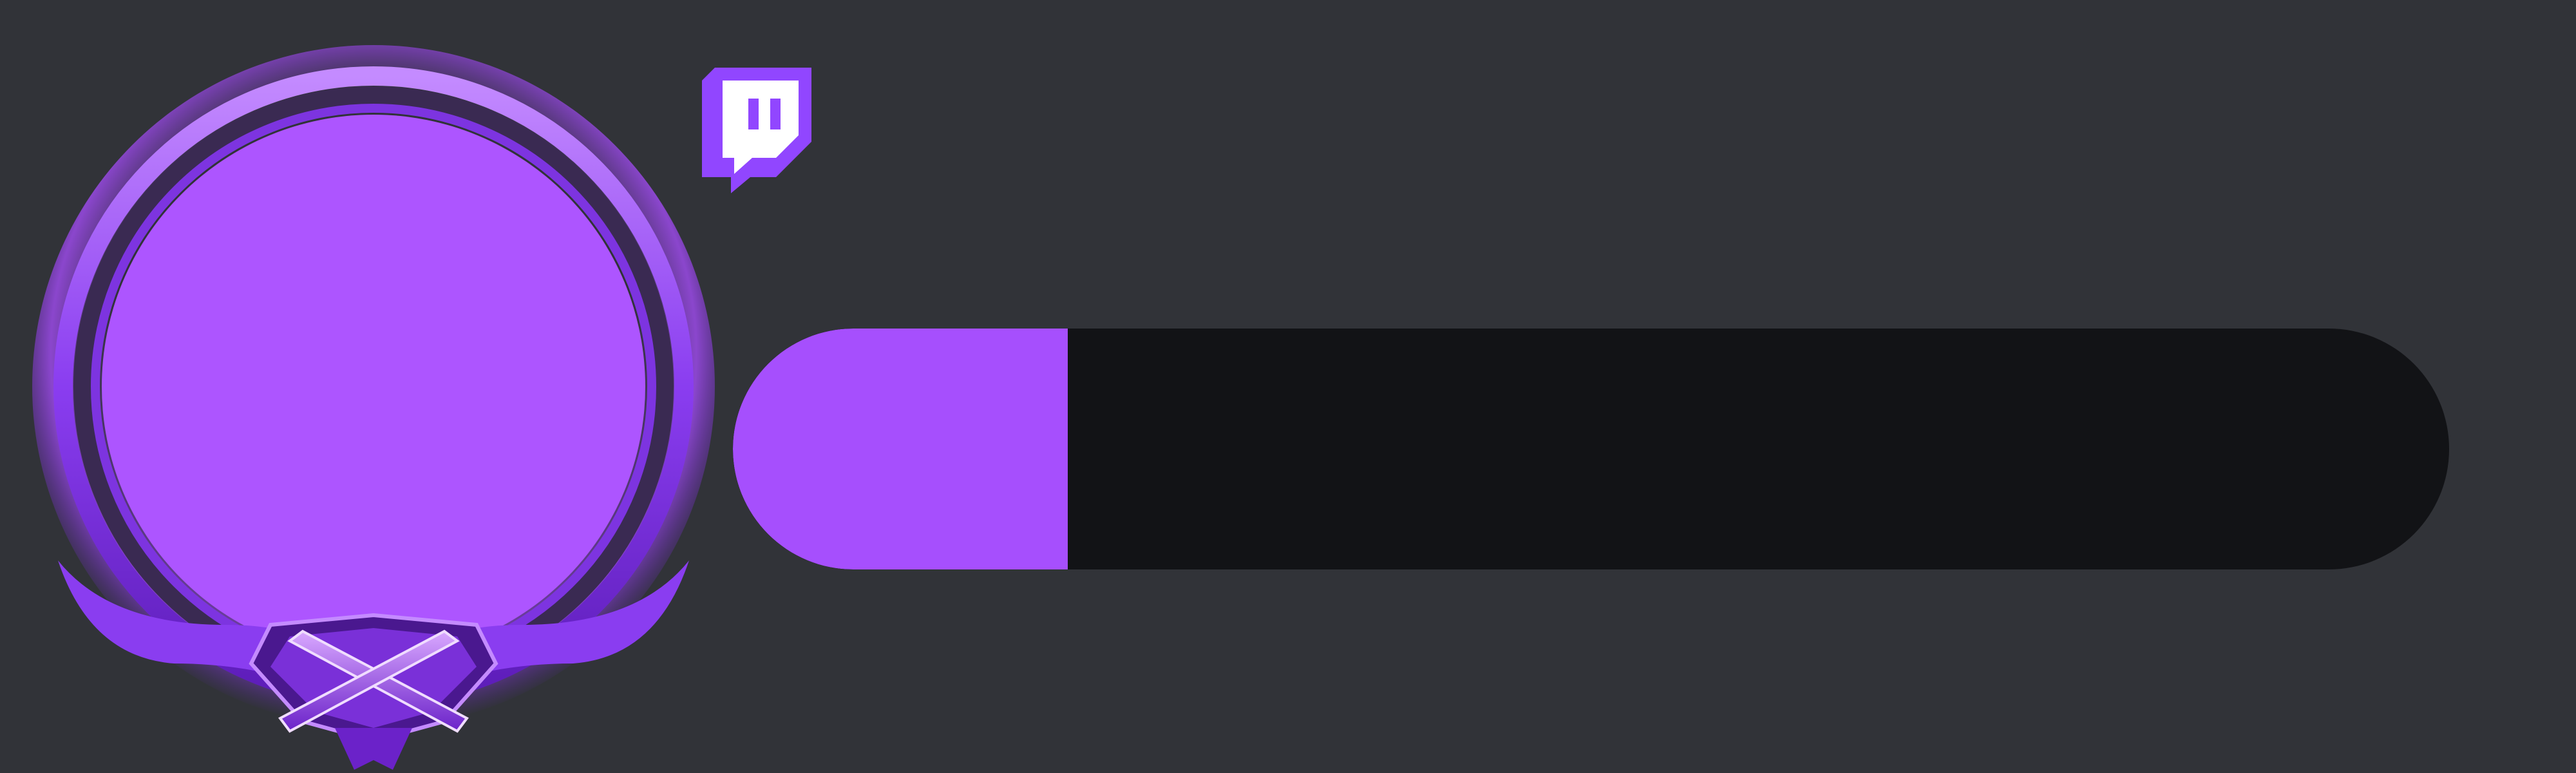  Describe the element at coordinates (373, 386) in the screenshot. I see `avatar-placeholder` at that location.